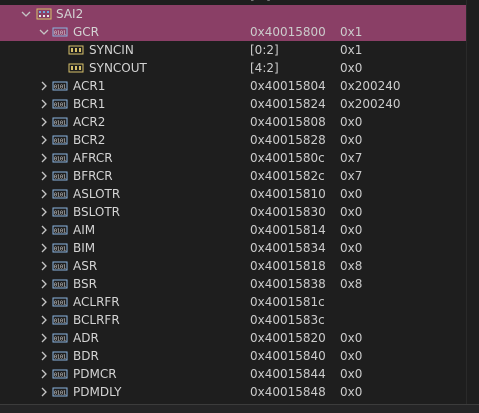  I want to click on register-row: 0101 ACLRFR 0x4001581c, so click(233, 302).